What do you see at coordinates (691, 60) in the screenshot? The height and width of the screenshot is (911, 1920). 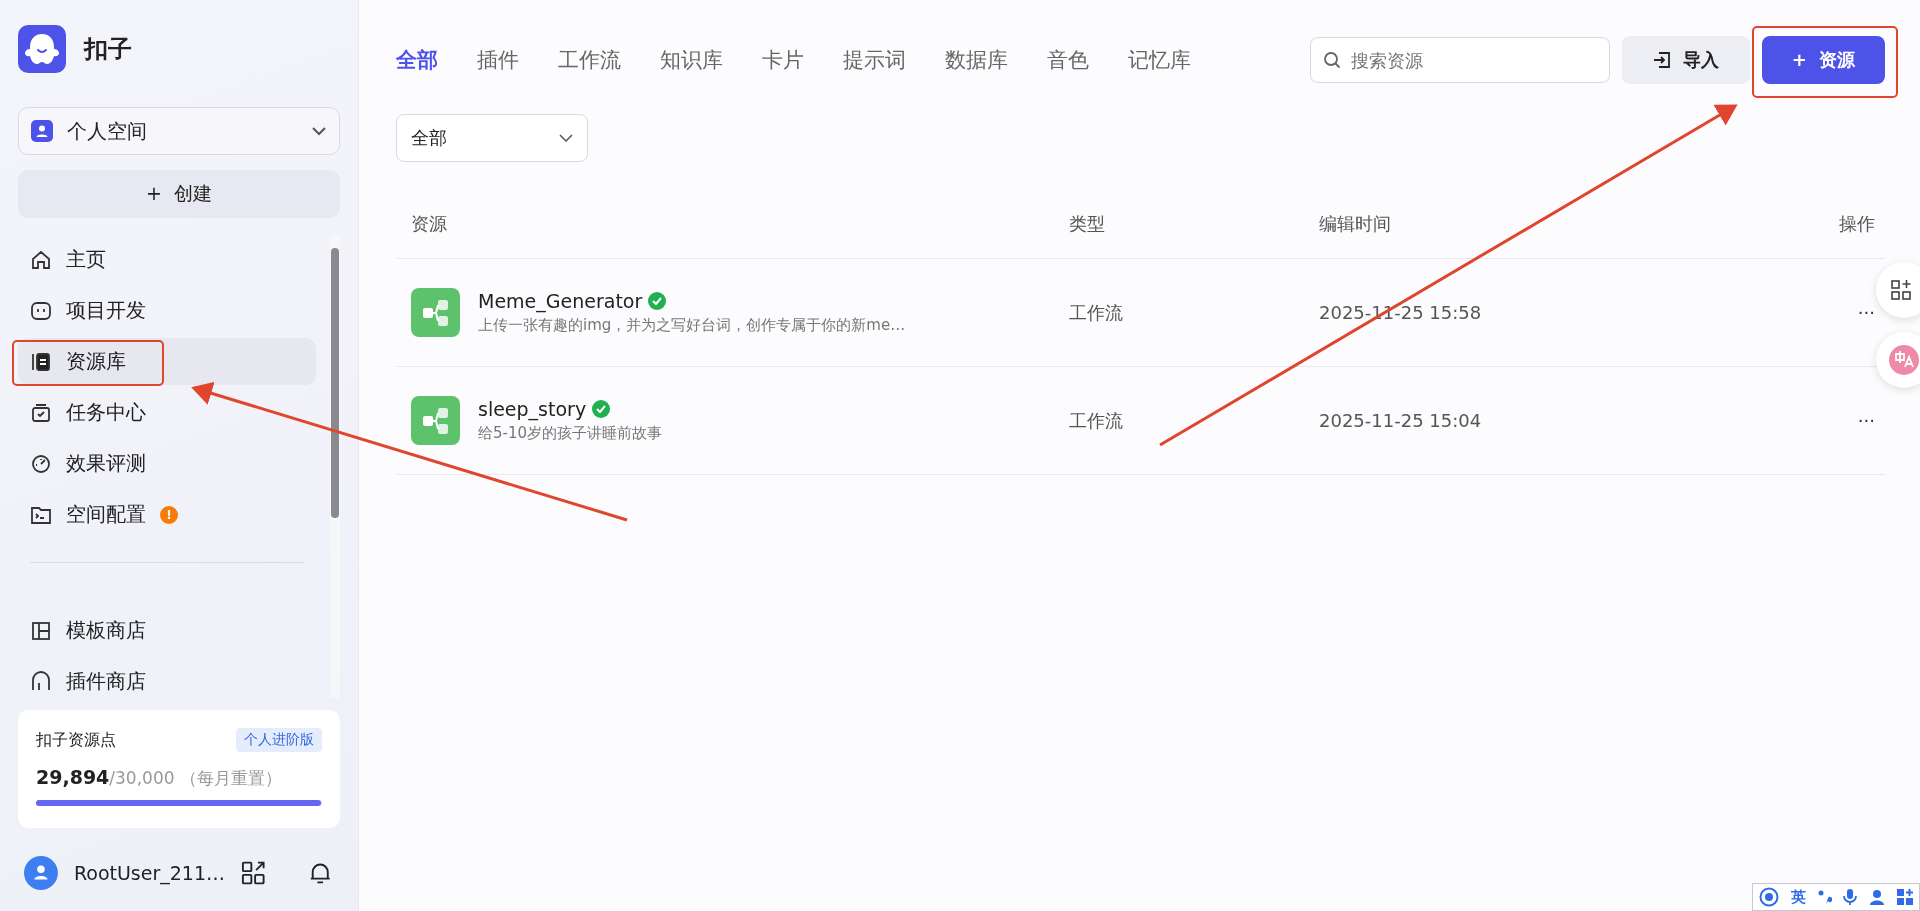 I see `tab: 知识库` at bounding box center [691, 60].